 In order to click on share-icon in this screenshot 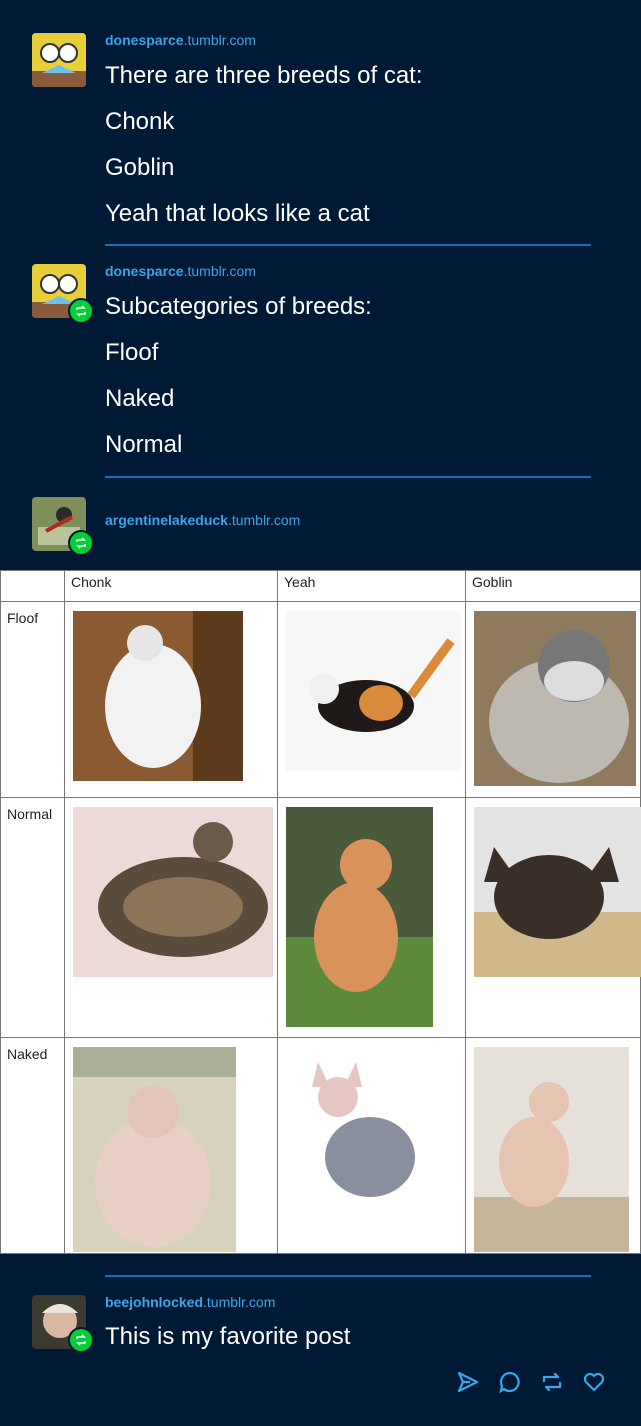, I will do `click(468, 1382)`.